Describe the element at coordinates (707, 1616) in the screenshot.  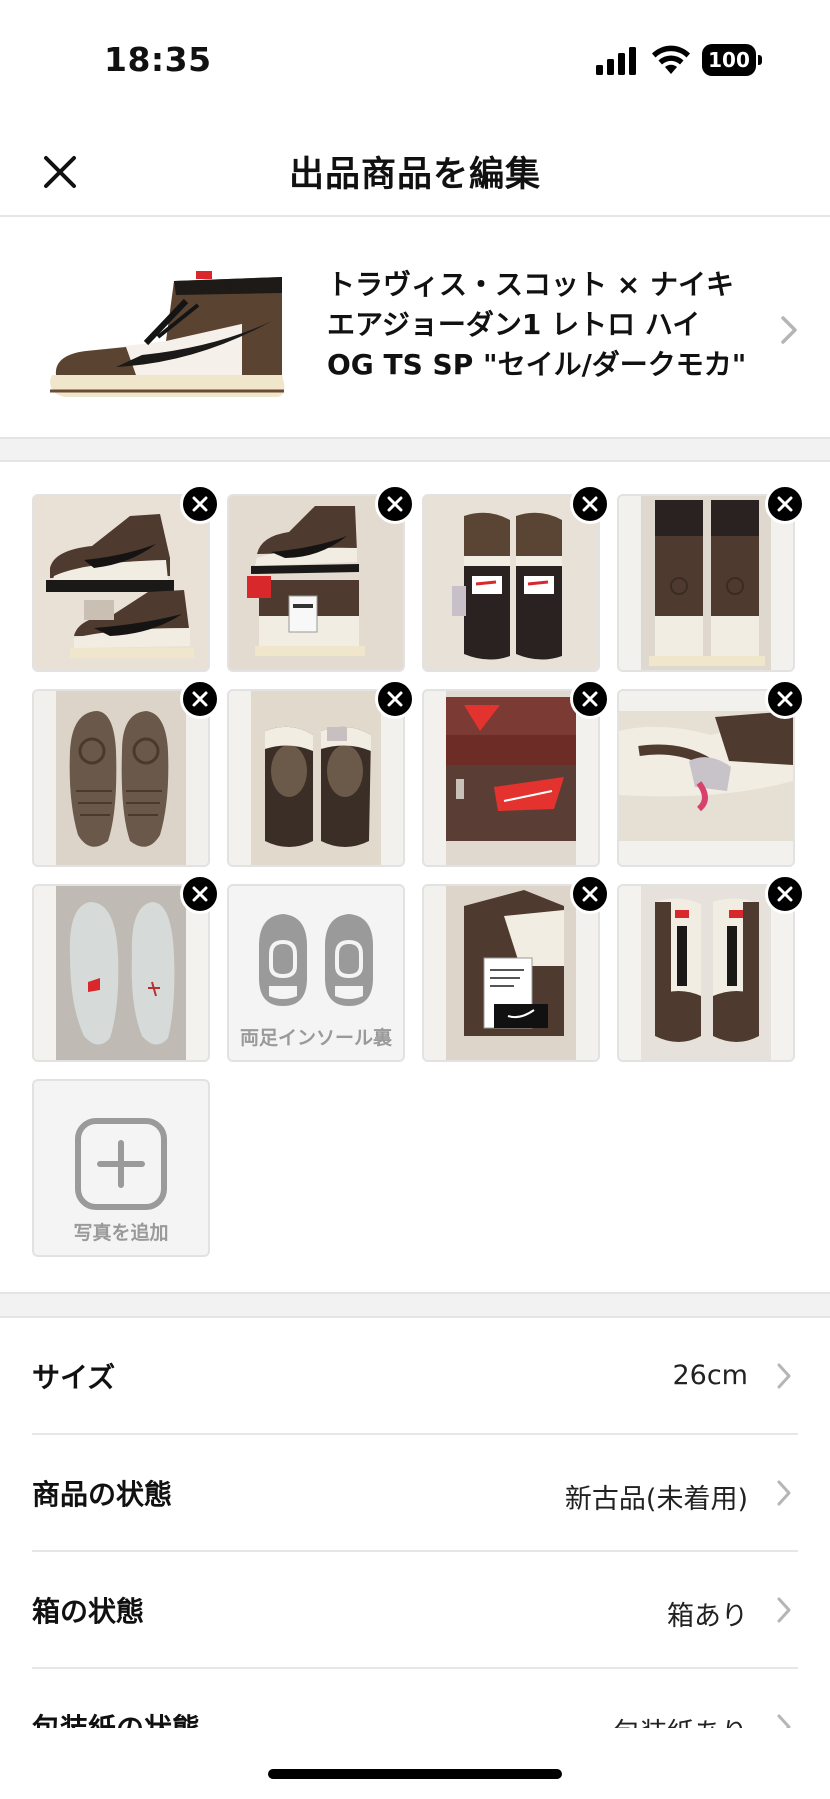
I see `attr-value: 箱あり` at that location.